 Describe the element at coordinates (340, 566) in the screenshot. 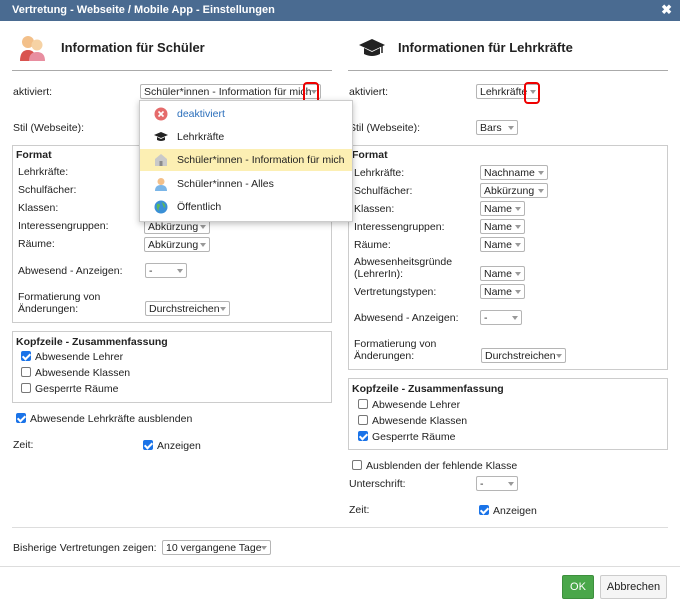

I see `footer-divider` at that location.